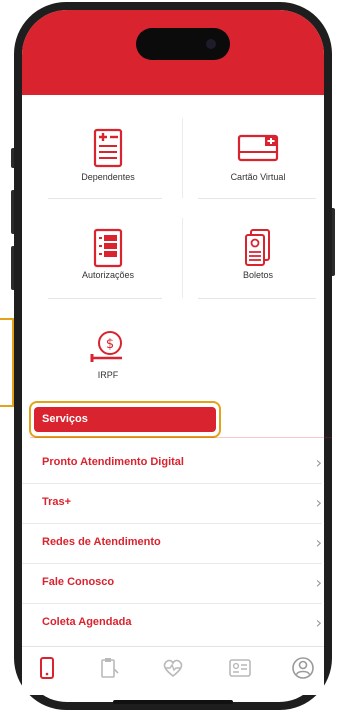  I want to click on dynamic-island, so click(183, 44).